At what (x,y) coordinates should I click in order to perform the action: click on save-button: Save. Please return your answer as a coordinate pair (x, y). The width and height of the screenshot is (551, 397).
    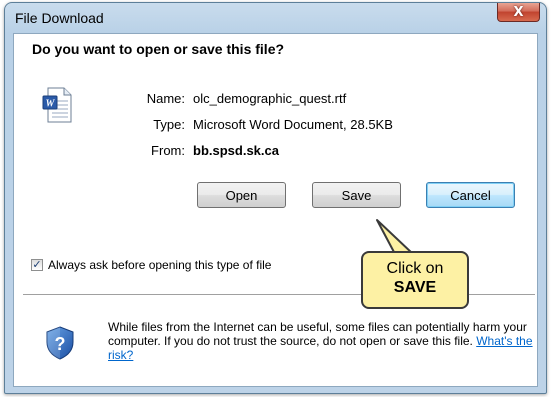
    Looking at the image, I should click on (356, 195).